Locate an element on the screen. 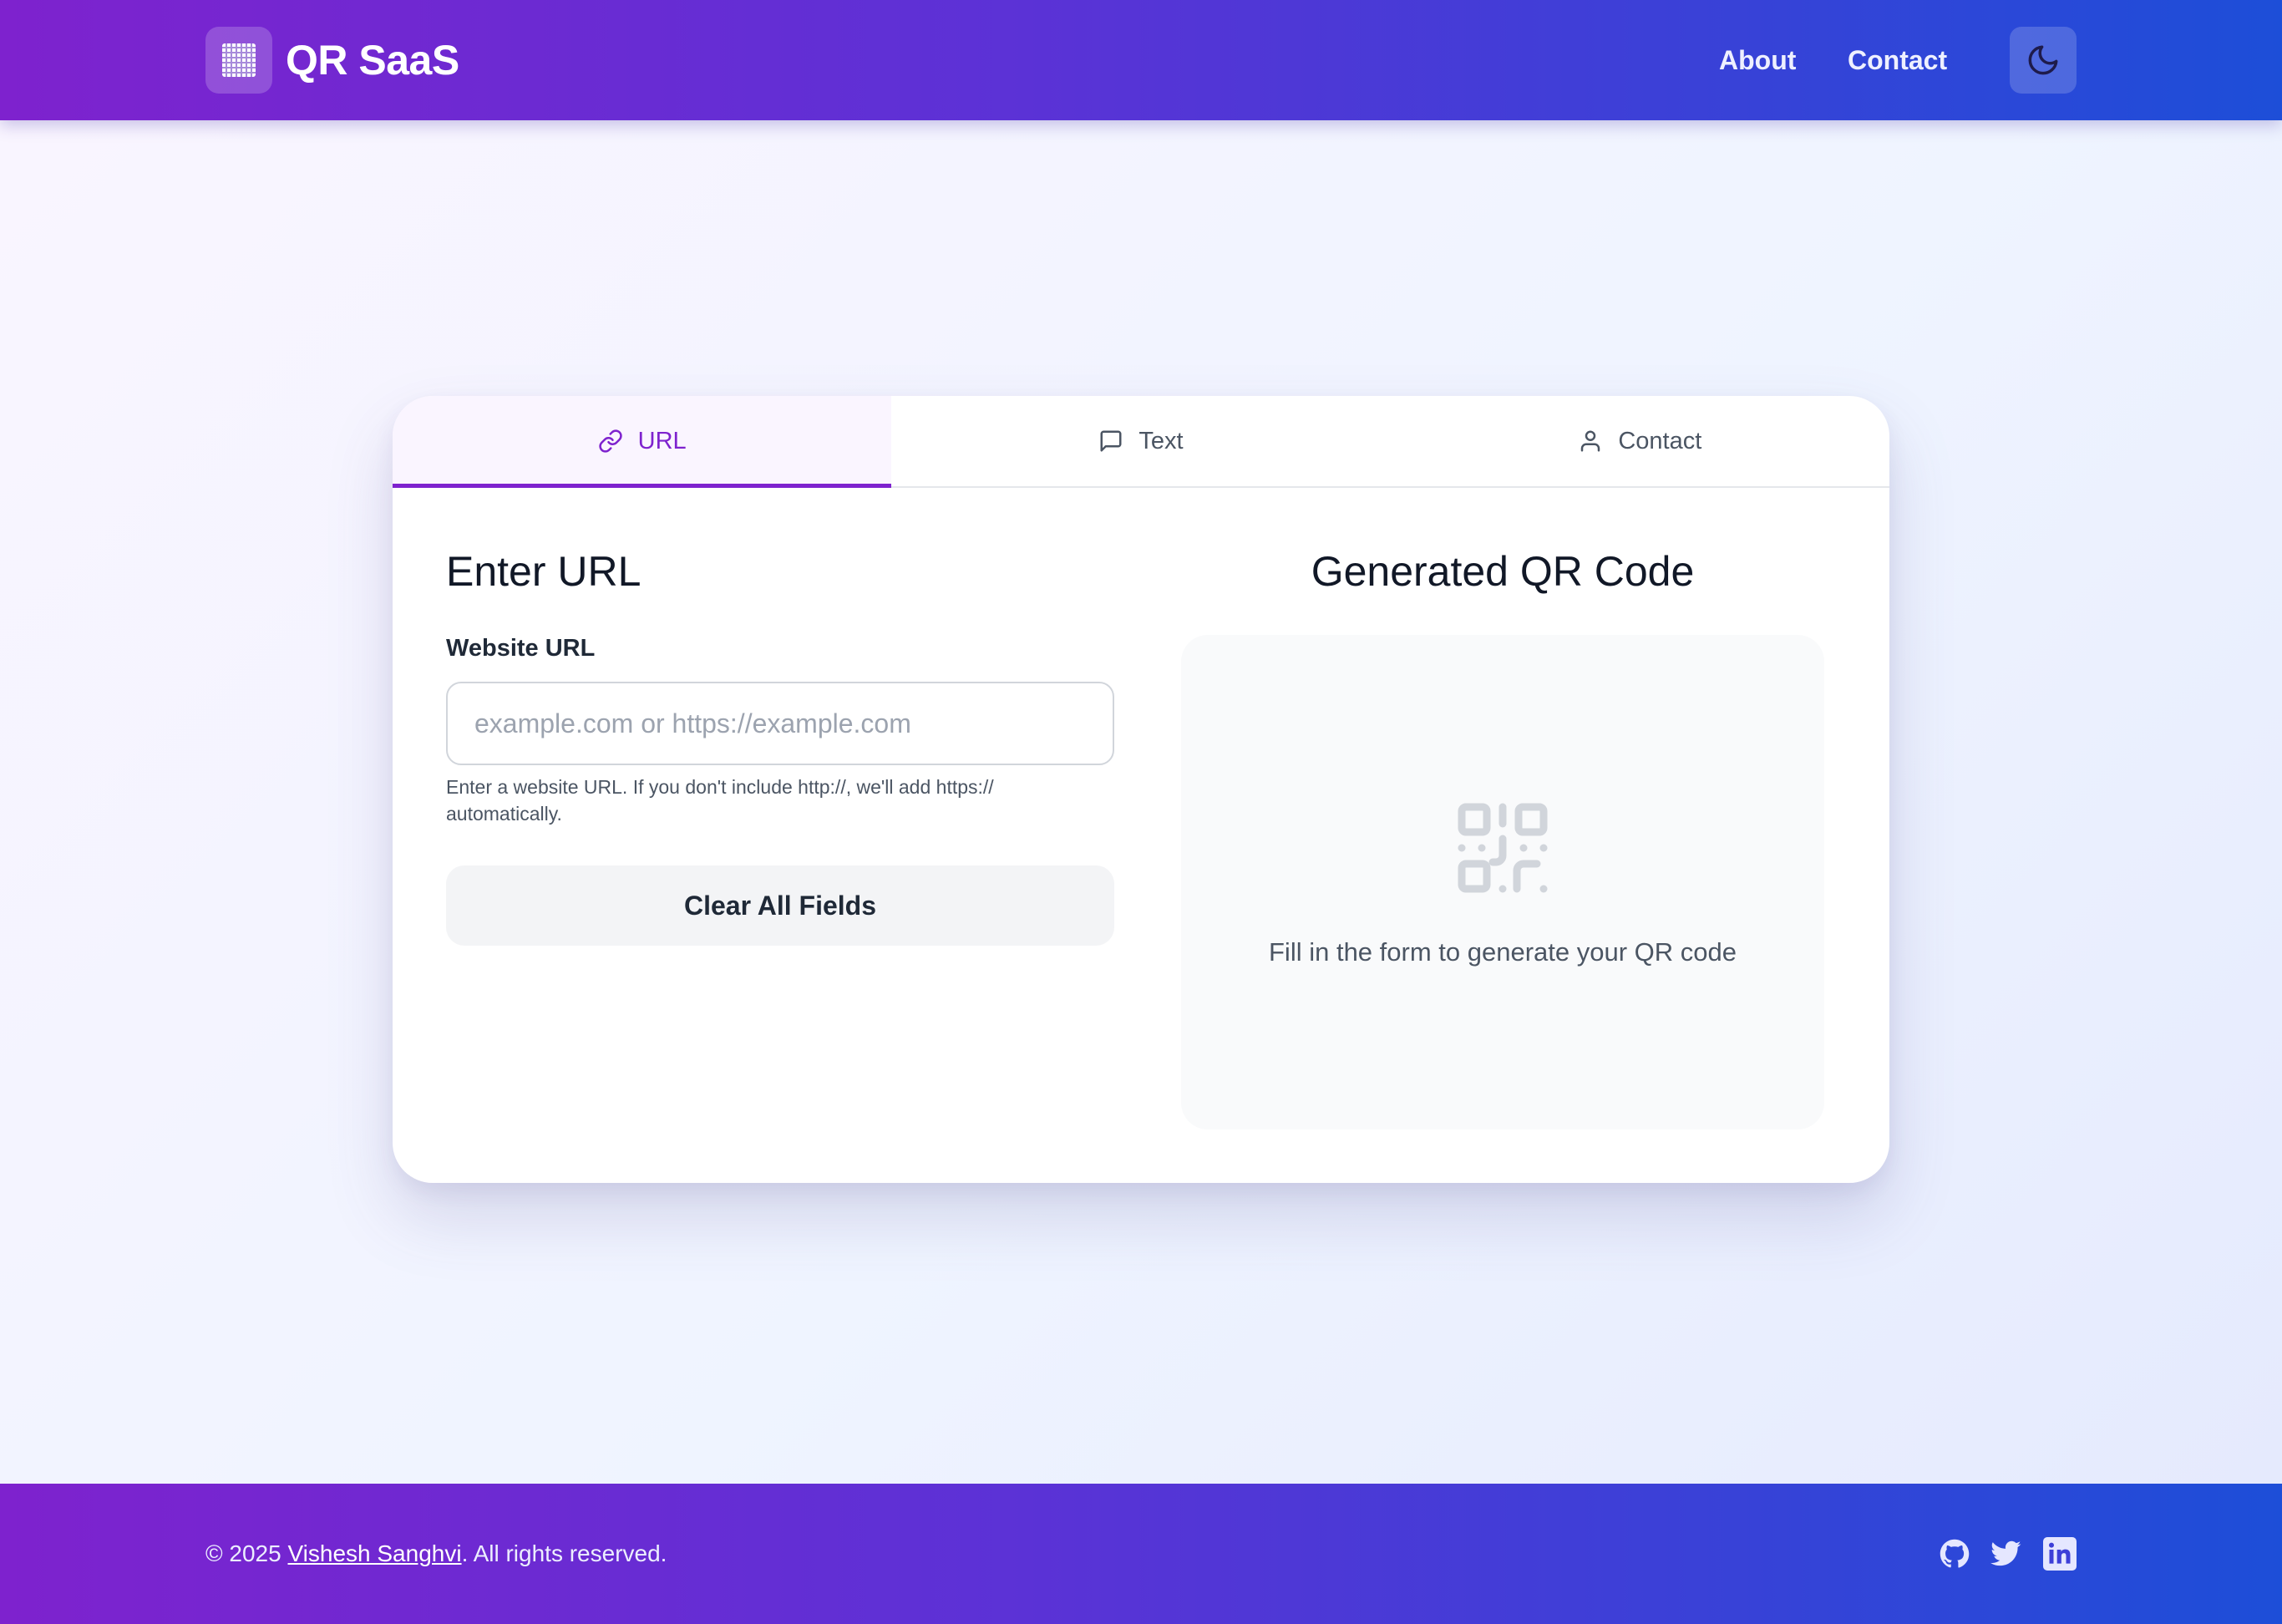 The width and height of the screenshot is (2282, 1624). tab-text: Text is located at coordinates (1140, 441).